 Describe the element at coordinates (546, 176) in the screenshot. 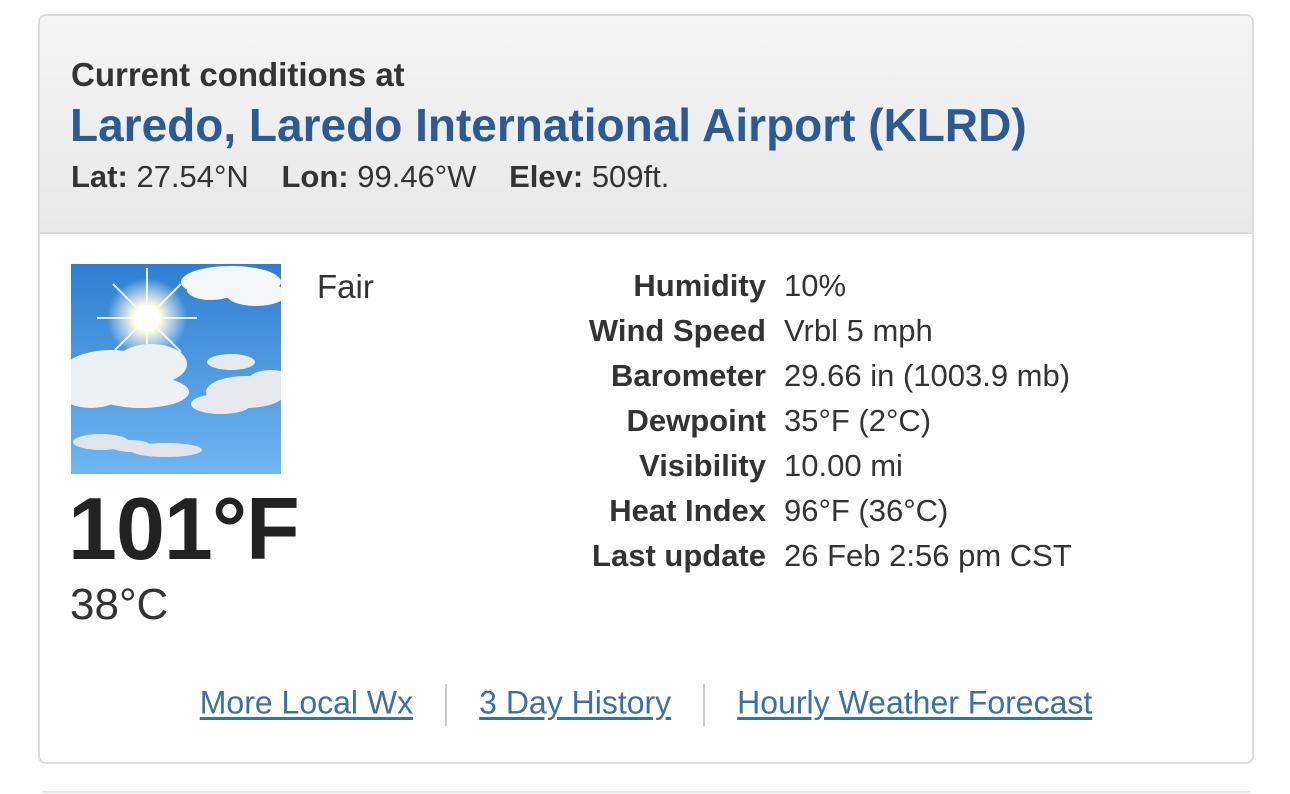

I see `elev-label: Elev:` at that location.